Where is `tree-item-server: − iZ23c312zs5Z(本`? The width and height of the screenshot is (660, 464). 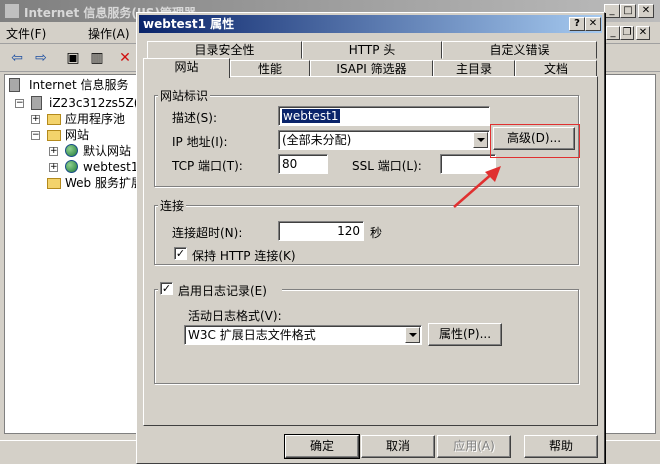 tree-item-server: − iZ23c312zs5Z(本 is located at coordinates (73, 103).